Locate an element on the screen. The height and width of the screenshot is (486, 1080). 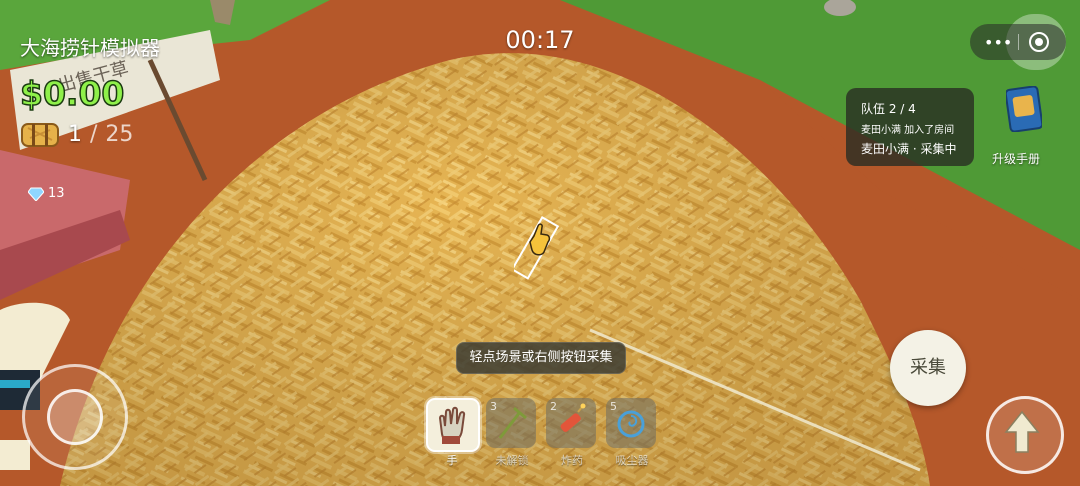
tap-hand-icon is located at coordinates (537, 248).